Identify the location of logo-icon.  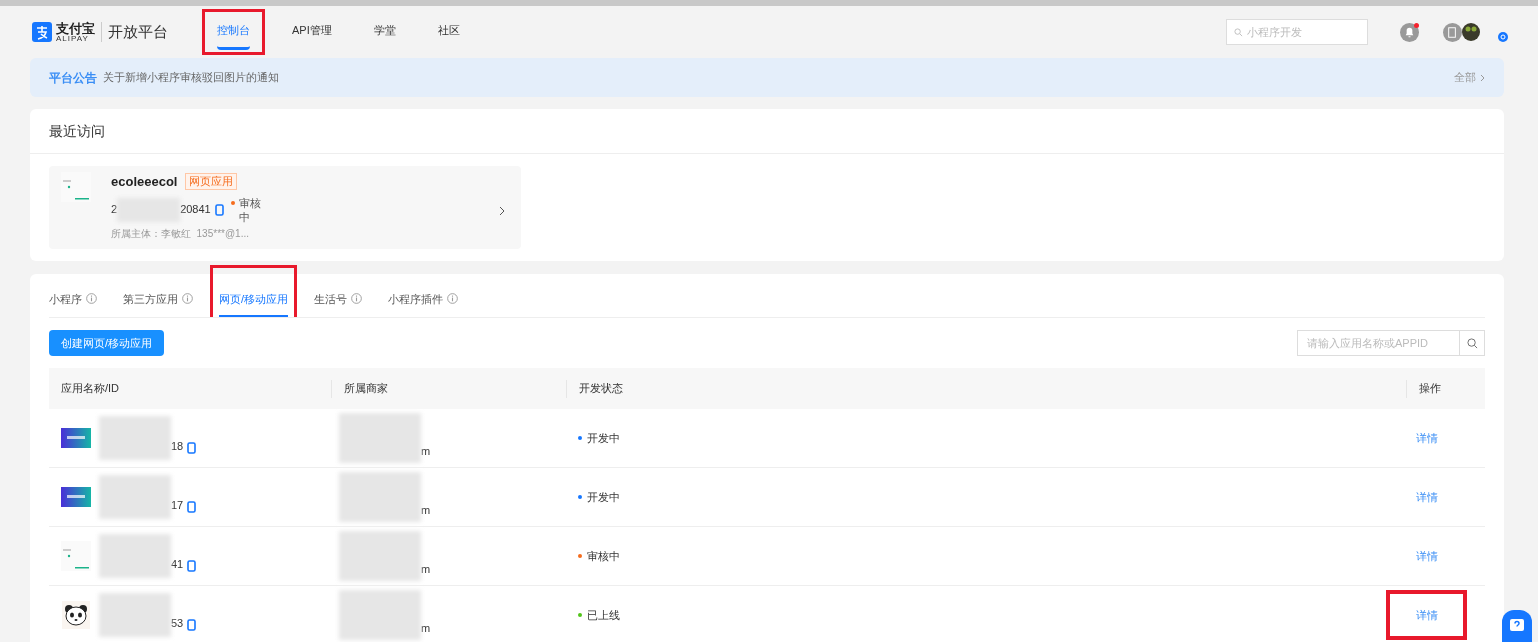
(42, 32).